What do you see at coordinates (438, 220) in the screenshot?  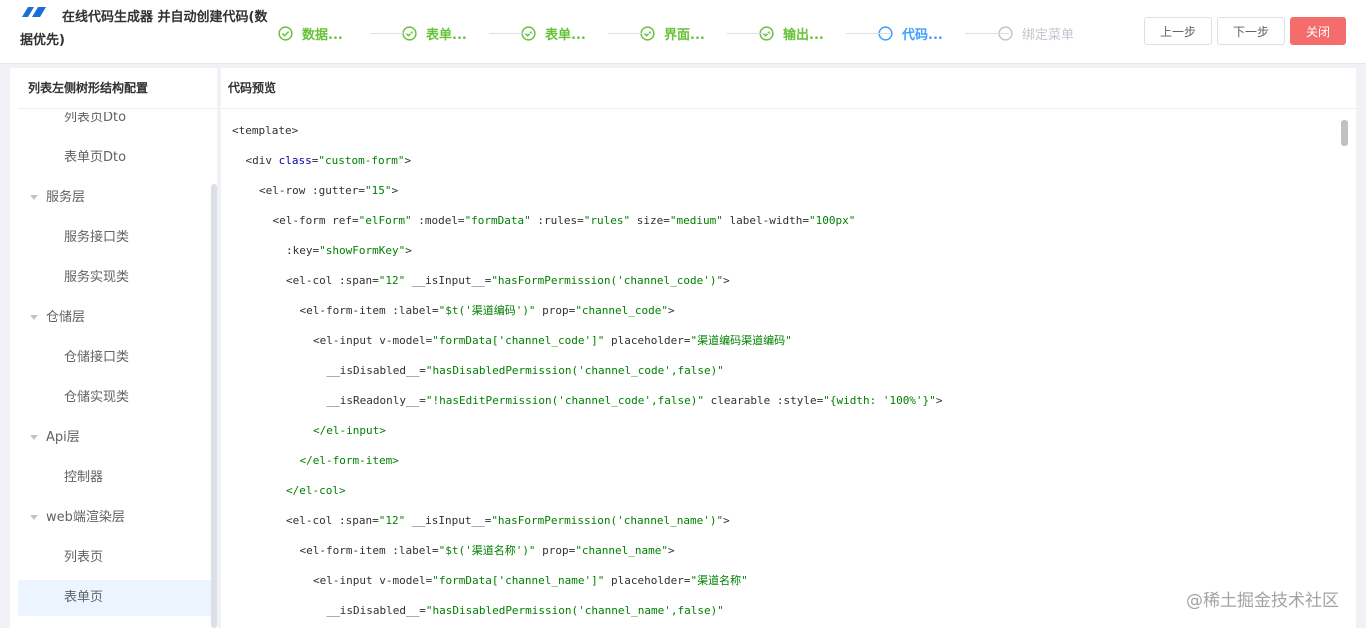 I see `code-token: :model=` at bounding box center [438, 220].